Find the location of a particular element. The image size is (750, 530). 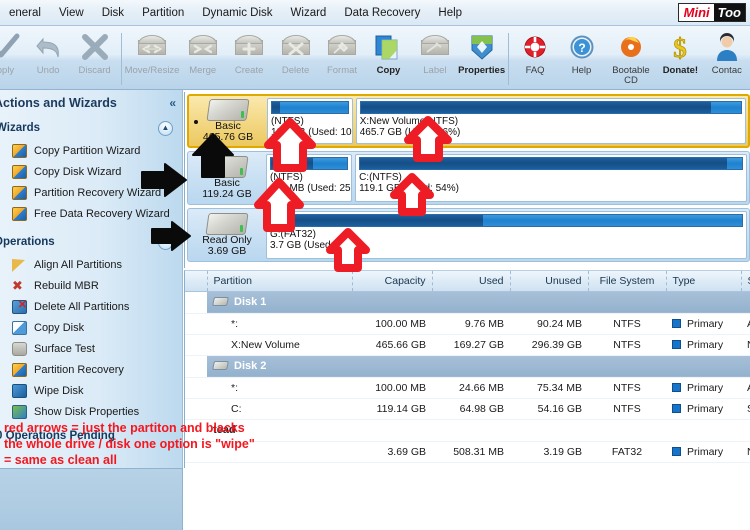

partition-line1: C:(NTFS) is located at coordinates (380, 177).